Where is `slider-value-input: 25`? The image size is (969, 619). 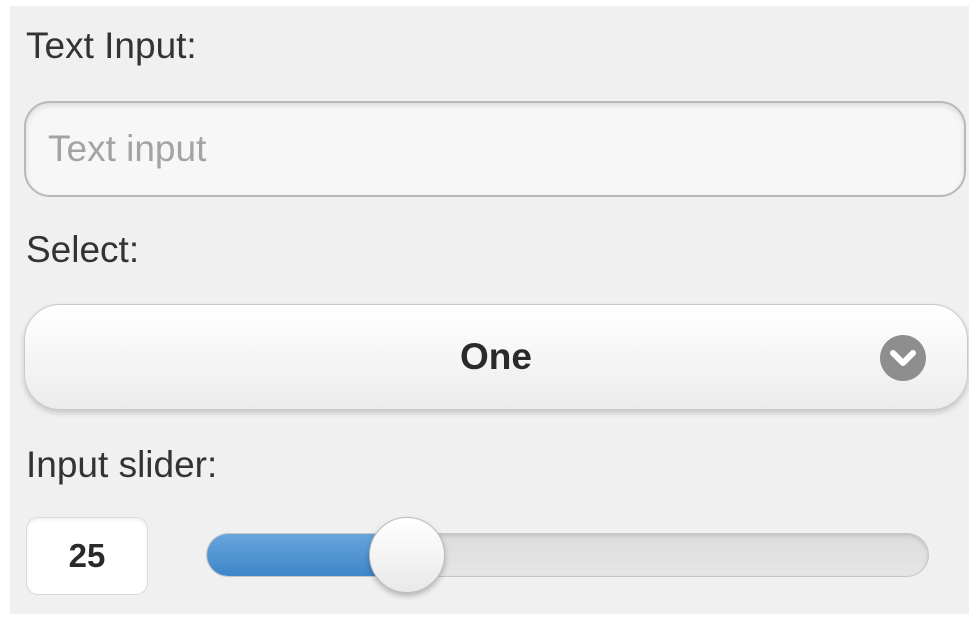 slider-value-input: 25 is located at coordinates (87, 556).